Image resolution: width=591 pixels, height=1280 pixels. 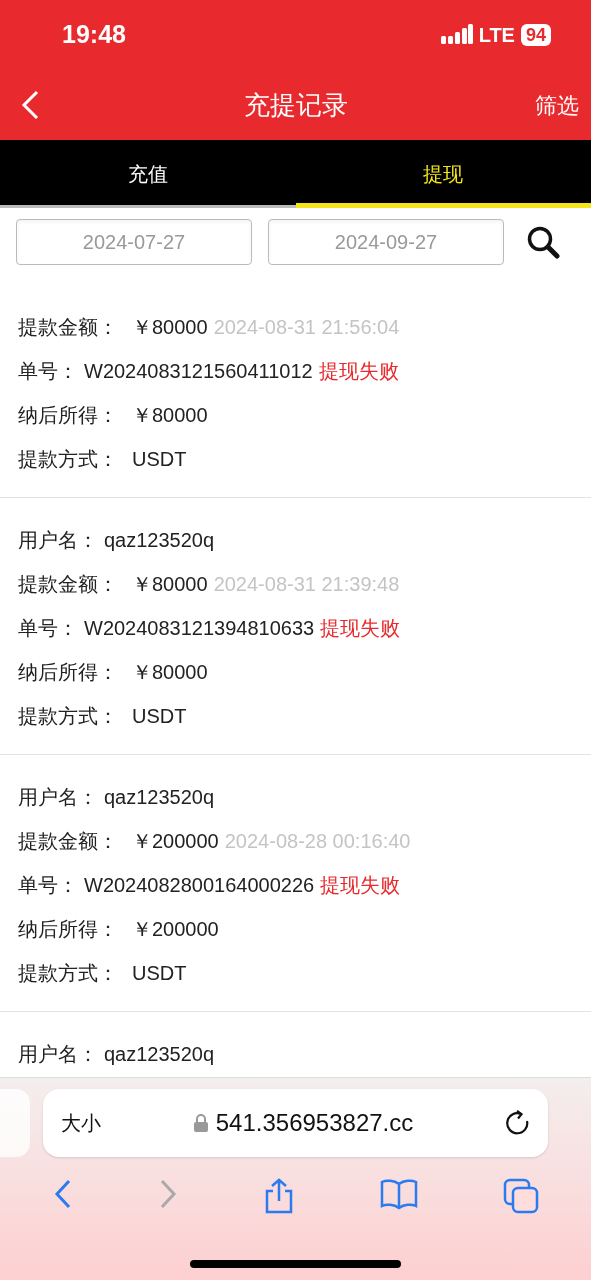 I want to click on tab: 提现, so click(x=443, y=174).